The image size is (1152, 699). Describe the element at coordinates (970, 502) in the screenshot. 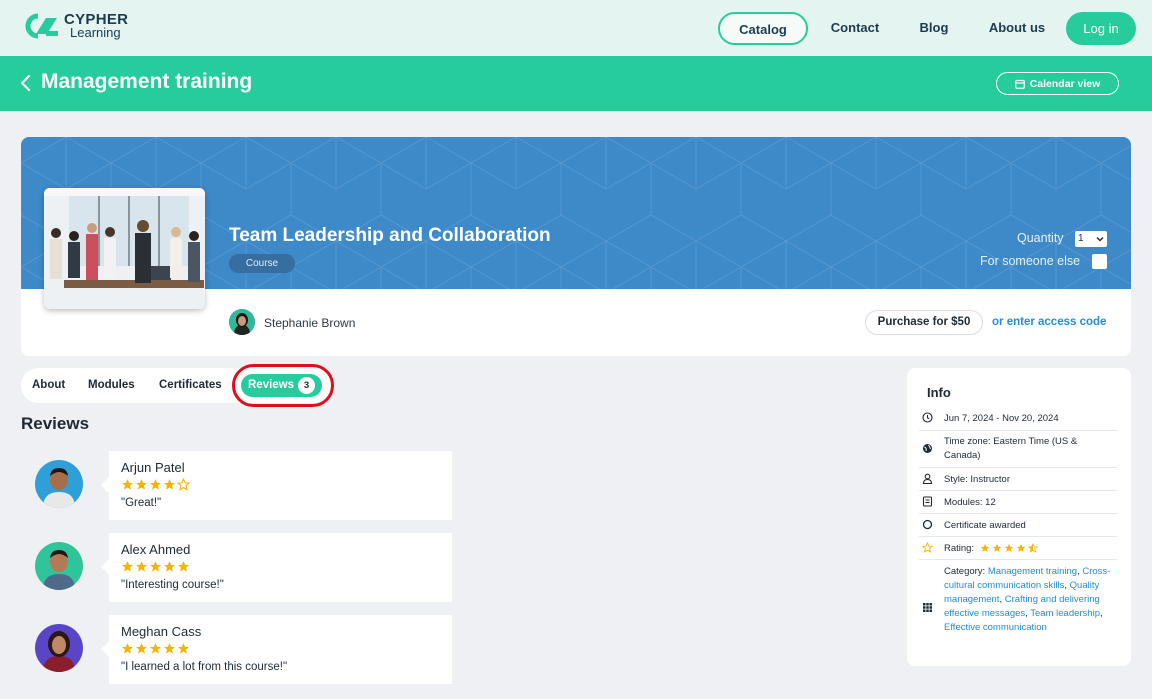

I see `info-modules: Modules: 12` at that location.